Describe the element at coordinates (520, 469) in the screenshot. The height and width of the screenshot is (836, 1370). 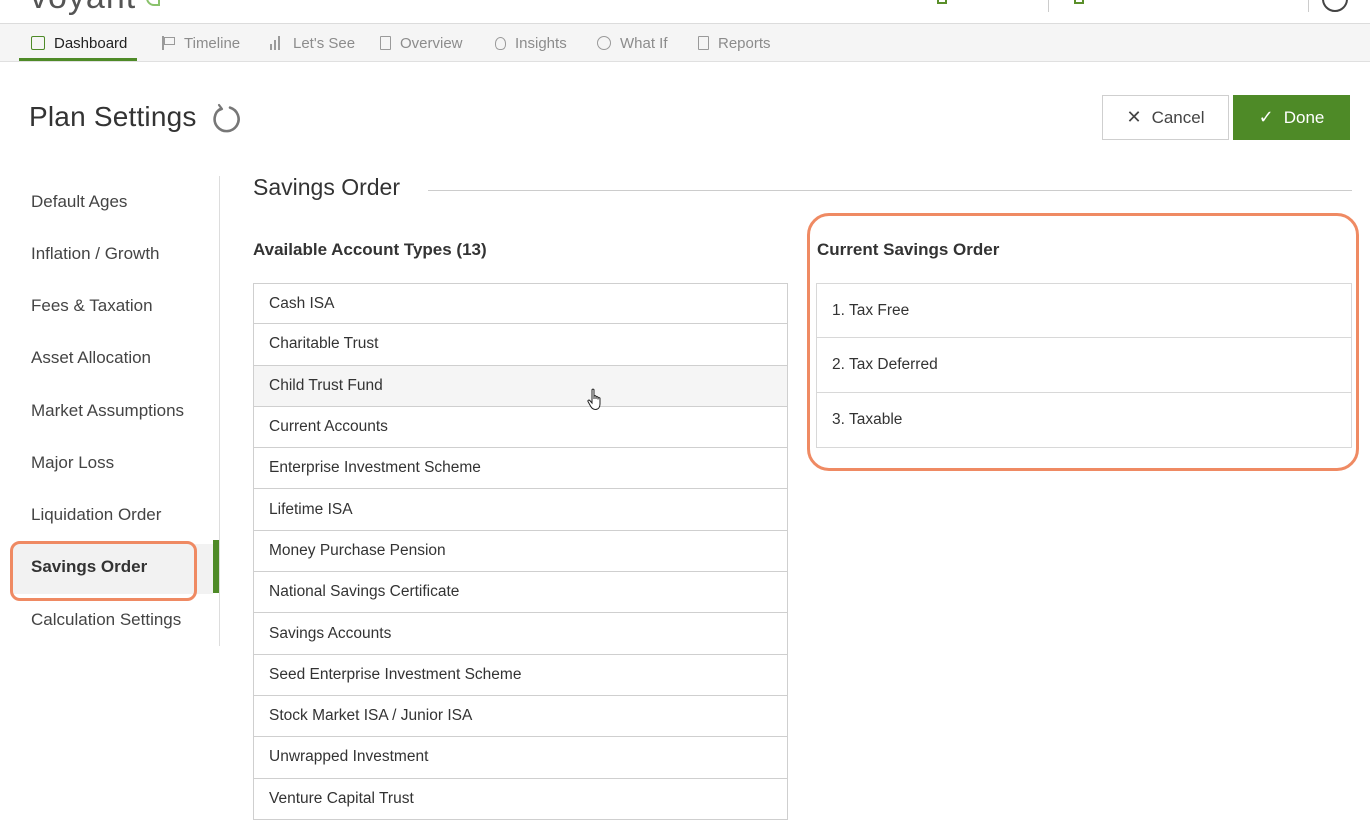
I see `list-item: Enterprise Investment Scheme` at that location.